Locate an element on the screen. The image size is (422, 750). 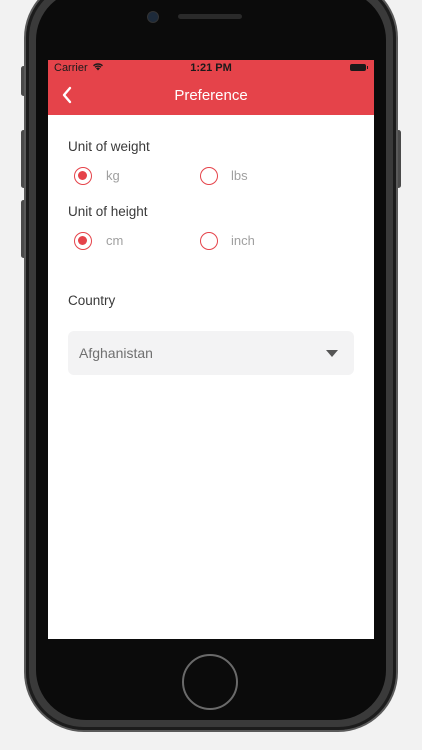
radio-lbs is located at coordinates (209, 176).